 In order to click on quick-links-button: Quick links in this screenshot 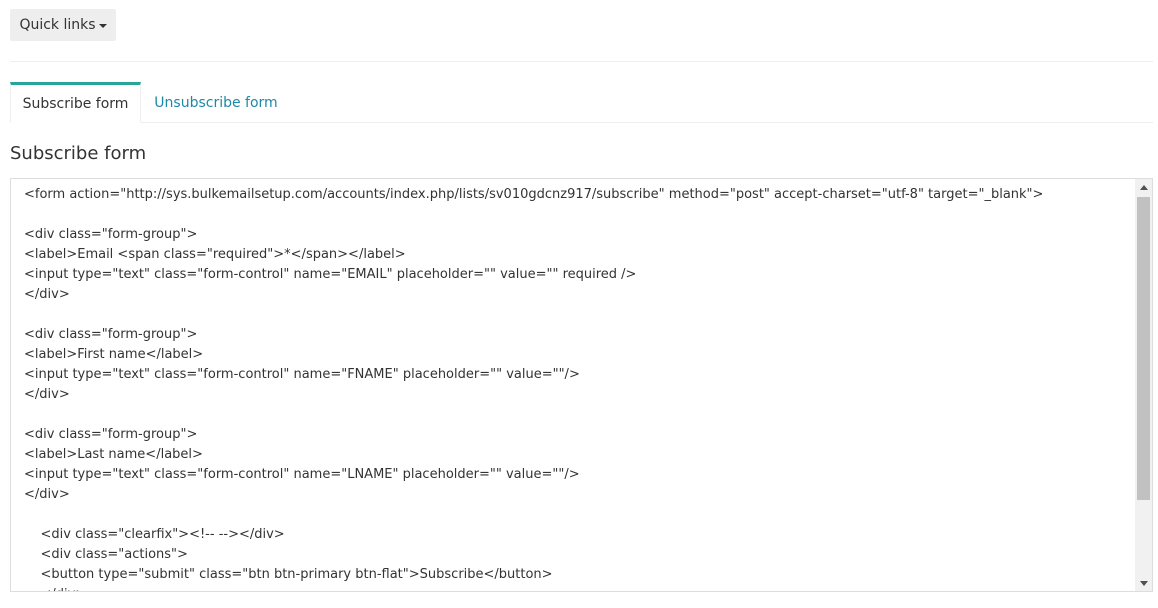, I will do `click(63, 25)`.